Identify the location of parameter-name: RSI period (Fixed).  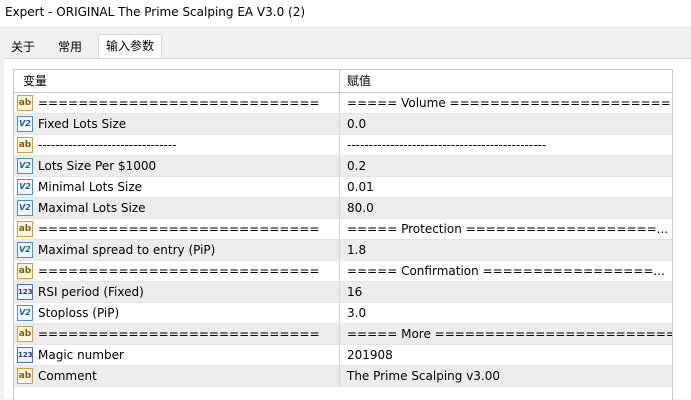
(91, 292).